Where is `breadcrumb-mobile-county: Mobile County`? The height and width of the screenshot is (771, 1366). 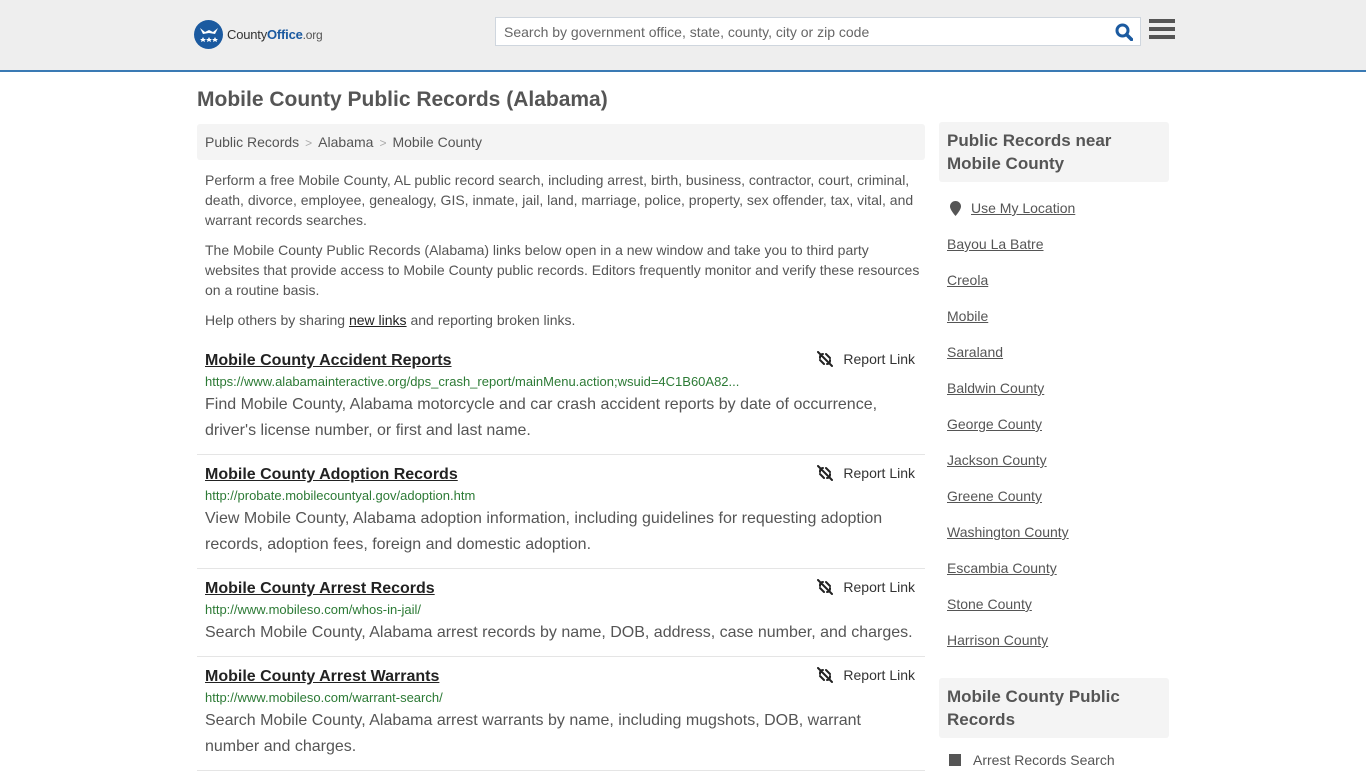
breadcrumb-mobile-county: Mobile County is located at coordinates (437, 142).